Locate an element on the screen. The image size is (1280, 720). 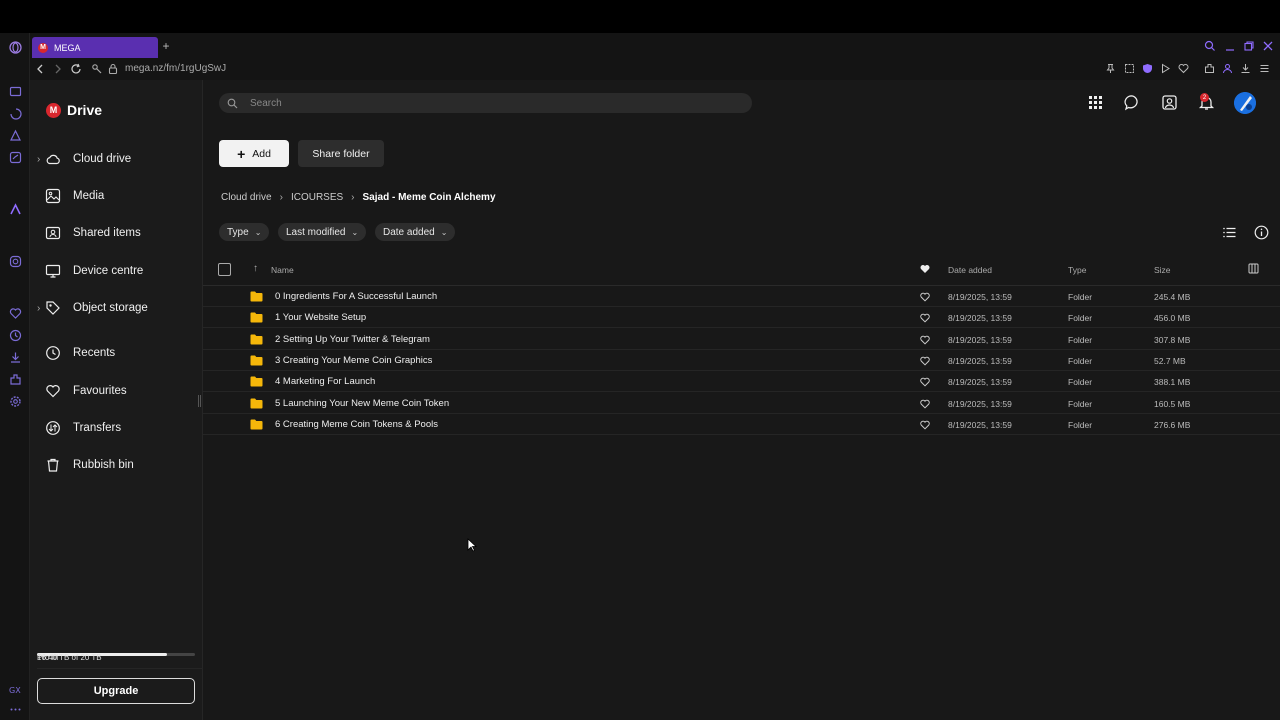
filter-type: Type ⌄ is located at coordinates (244, 232).